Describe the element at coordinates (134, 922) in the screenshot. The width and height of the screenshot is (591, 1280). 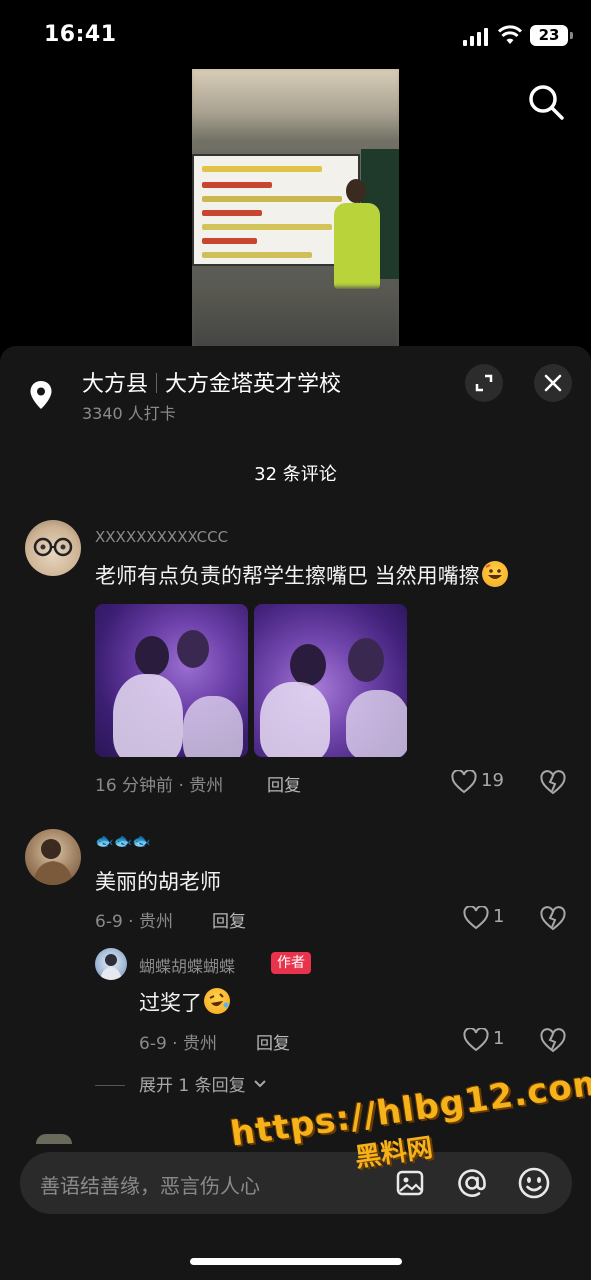
I see `comment-meta: 6-9 · 贵州` at that location.